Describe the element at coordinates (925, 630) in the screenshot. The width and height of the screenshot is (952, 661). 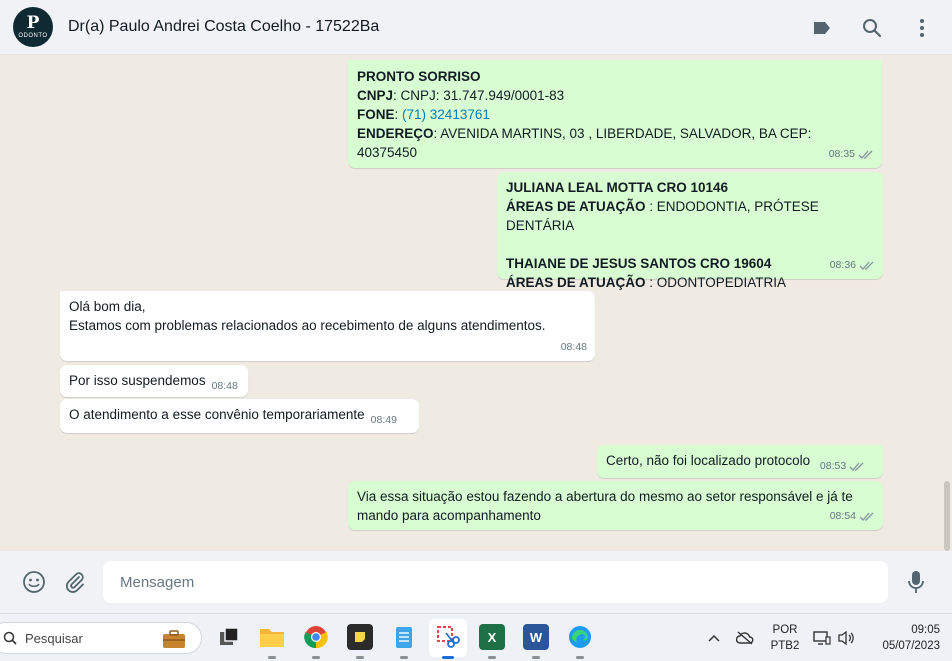
I see `clock-time: 09:05` at that location.